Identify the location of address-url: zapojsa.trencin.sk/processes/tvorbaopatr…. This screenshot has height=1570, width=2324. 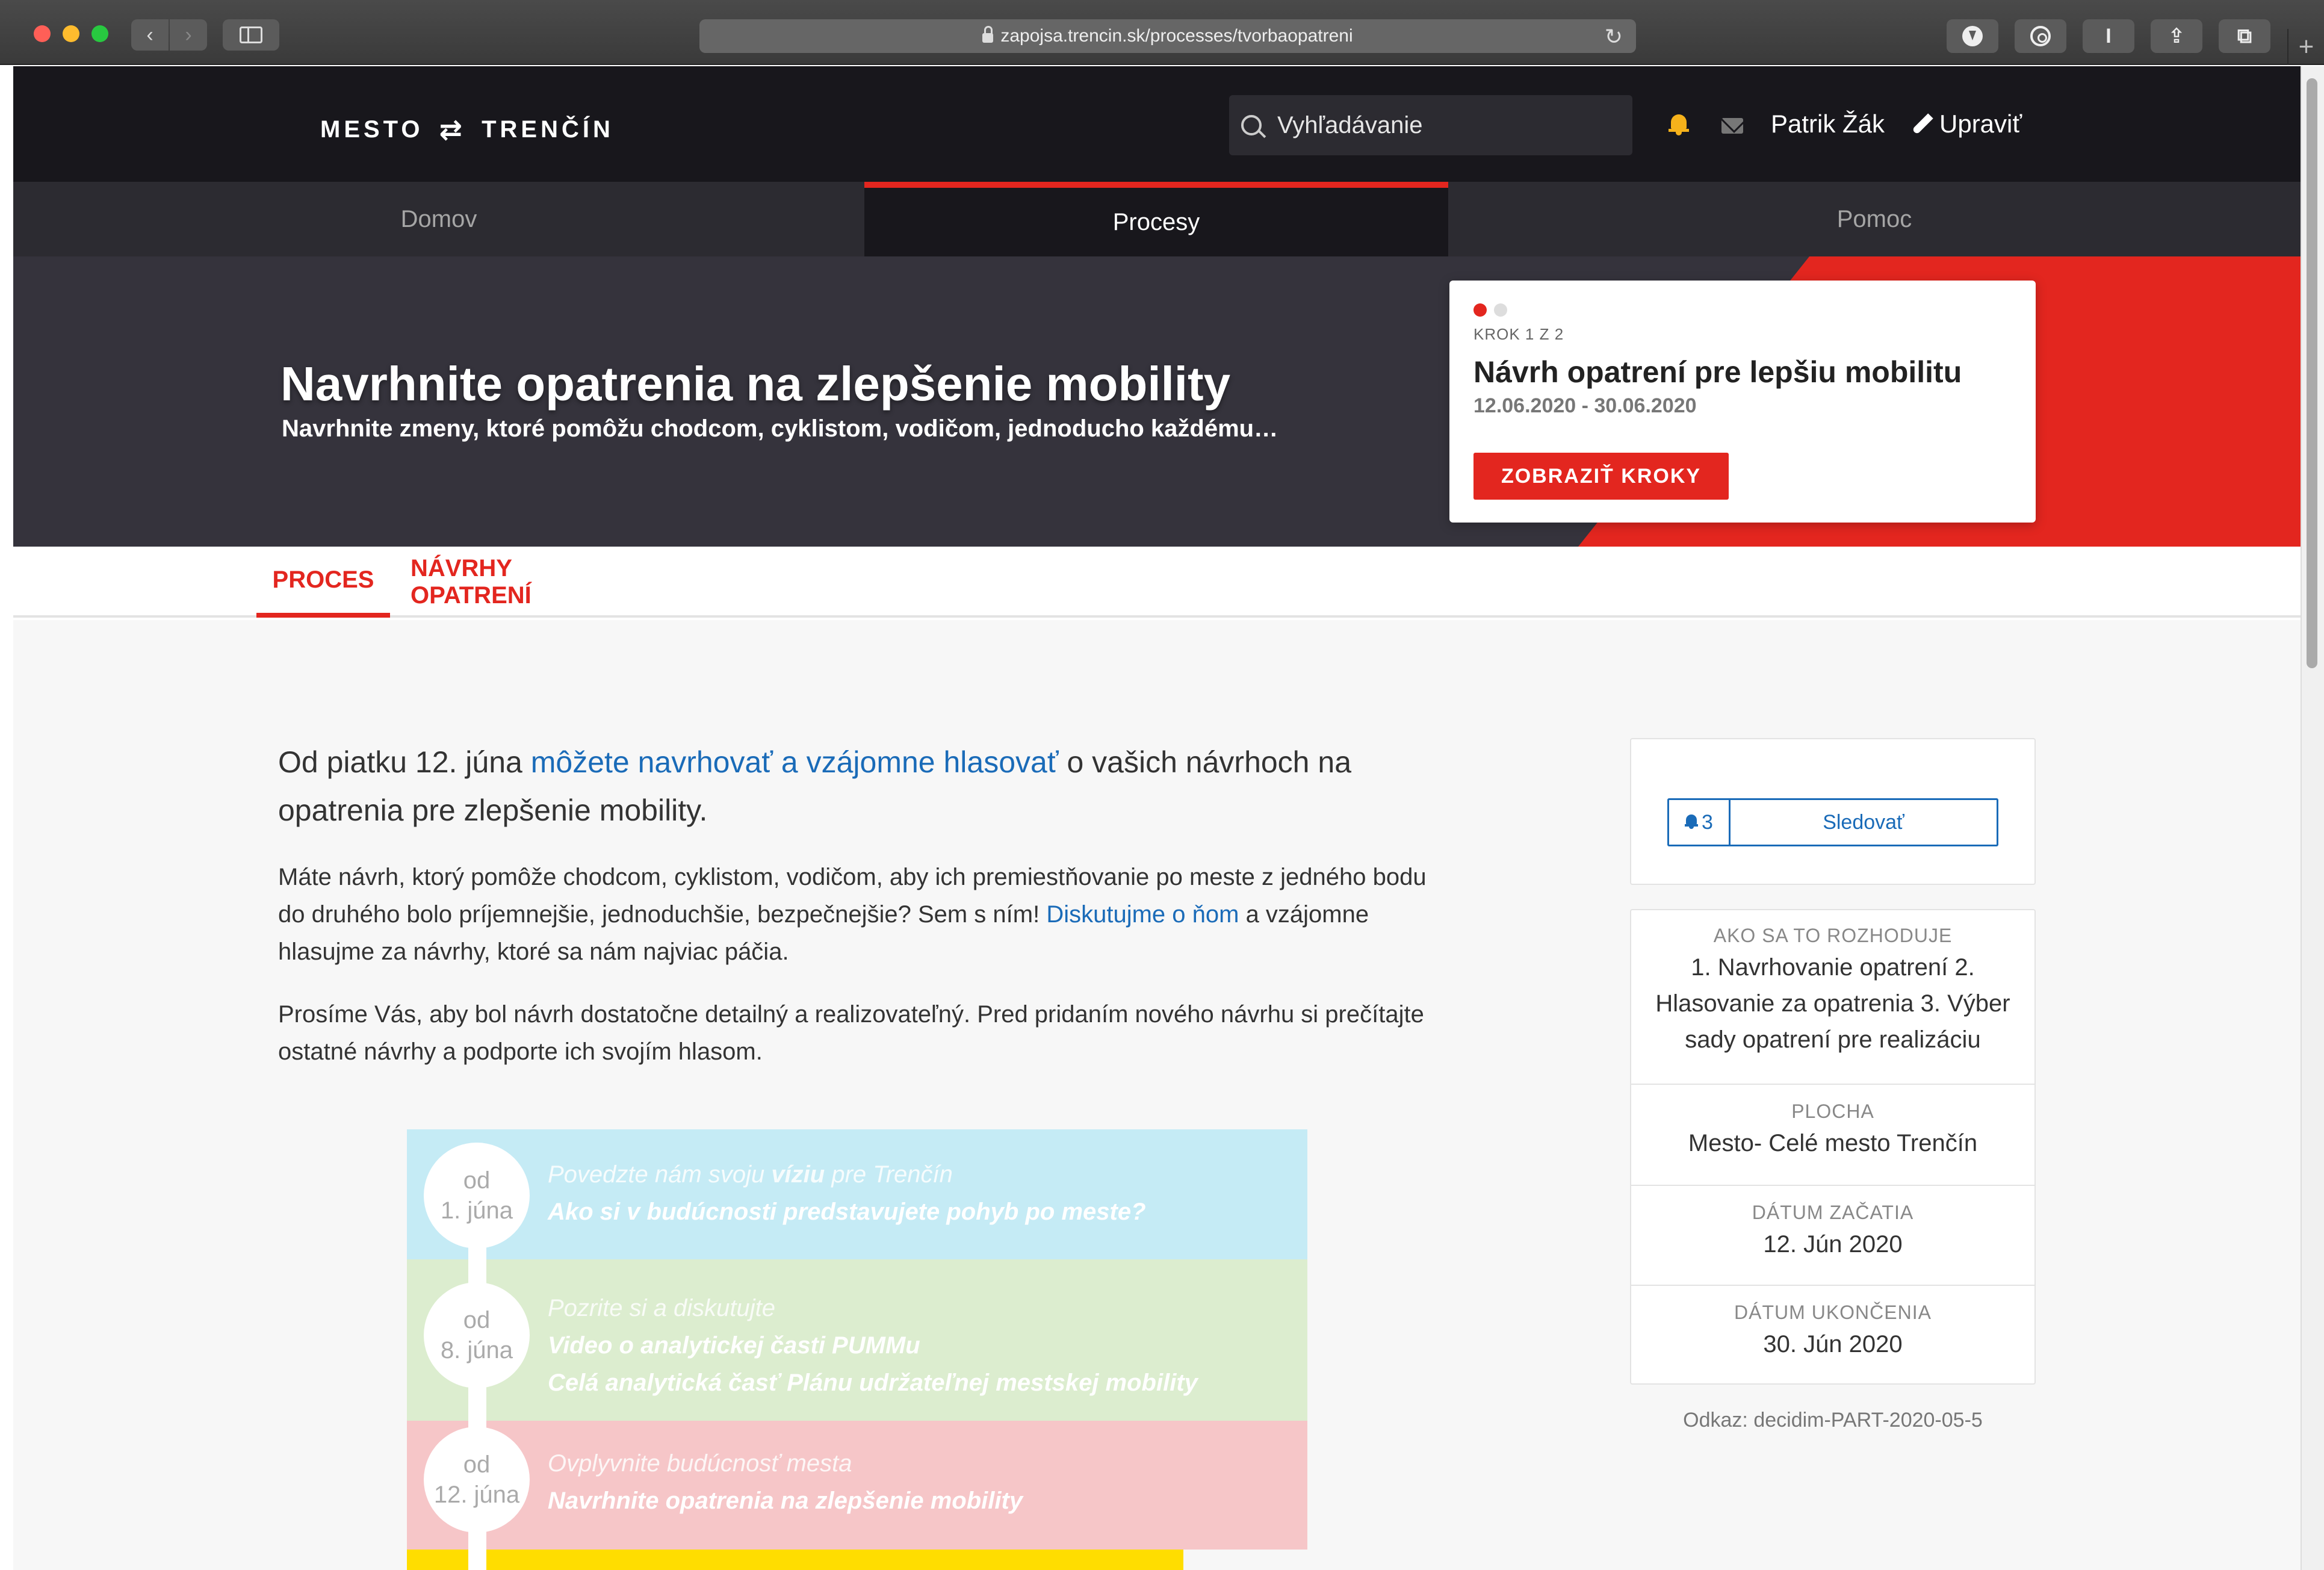
(1176, 36).